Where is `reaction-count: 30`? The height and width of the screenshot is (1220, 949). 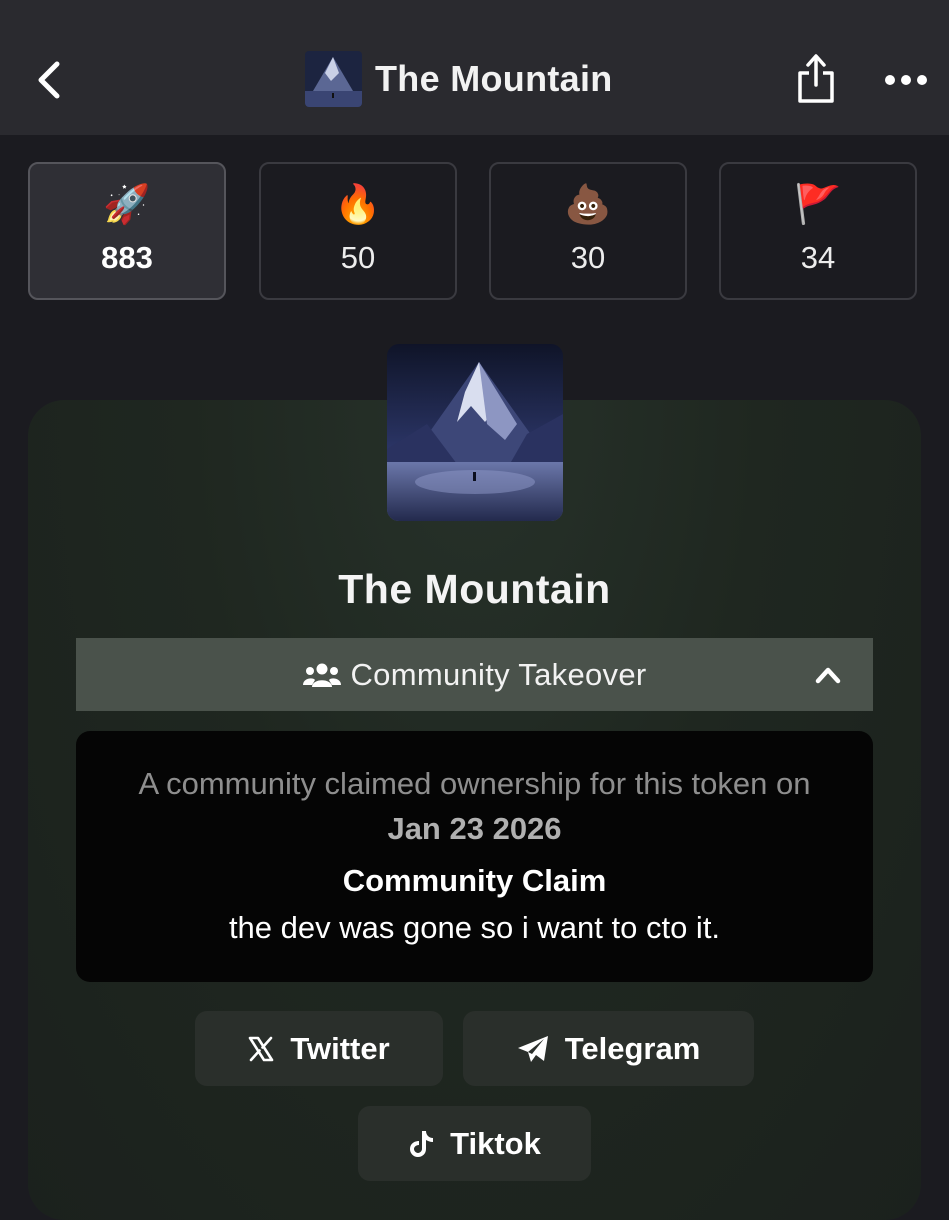 reaction-count: 30 is located at coordinates (588, 257).